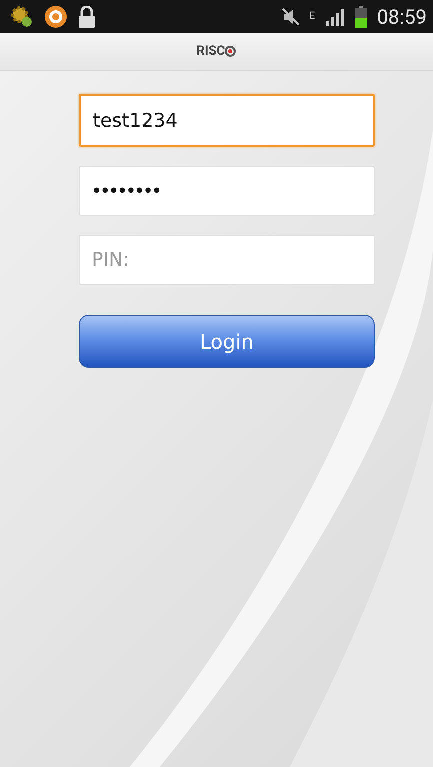 This screenshot has width=433, height=767. I want to click on logo-text: RISC, so click(211, 51).